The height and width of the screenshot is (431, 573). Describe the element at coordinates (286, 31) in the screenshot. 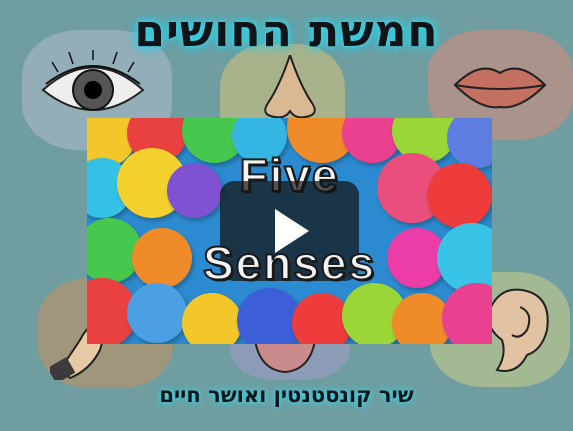

I see `page-title: חמשת החושים` at that location.